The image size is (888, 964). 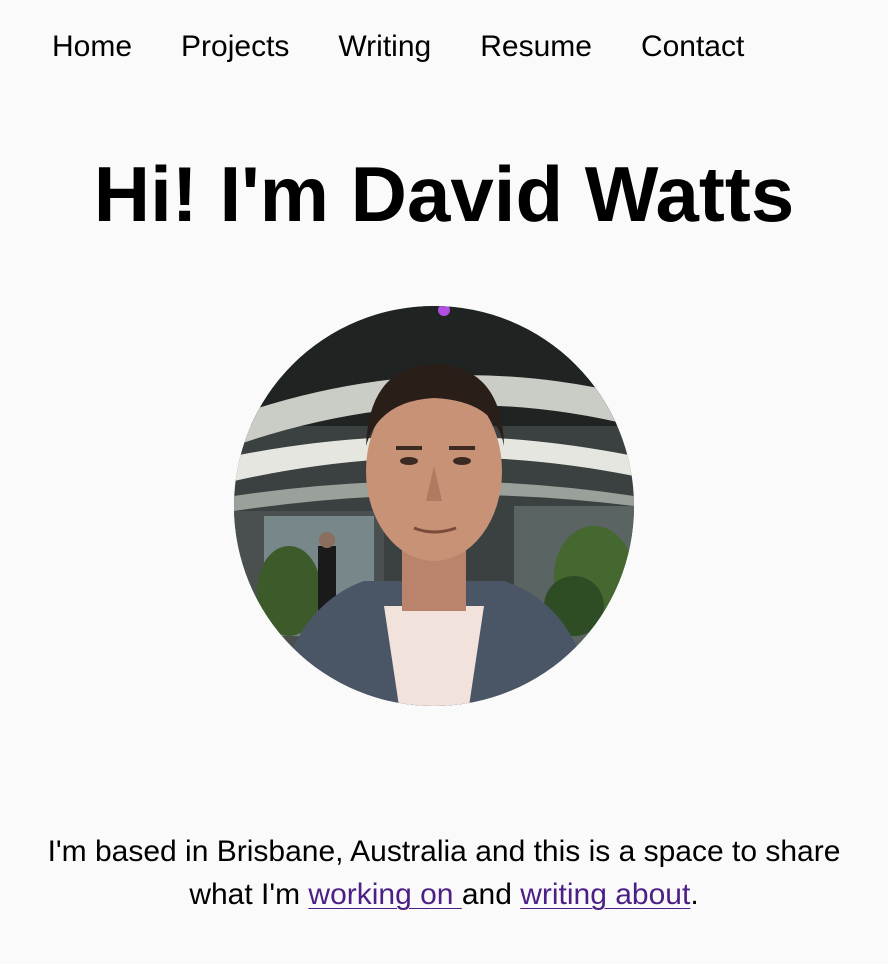 What do you see at coordinates (692, 47) in the screenshot?
I see `nav-contact-link: Contact` at bounding box center [692, 47].